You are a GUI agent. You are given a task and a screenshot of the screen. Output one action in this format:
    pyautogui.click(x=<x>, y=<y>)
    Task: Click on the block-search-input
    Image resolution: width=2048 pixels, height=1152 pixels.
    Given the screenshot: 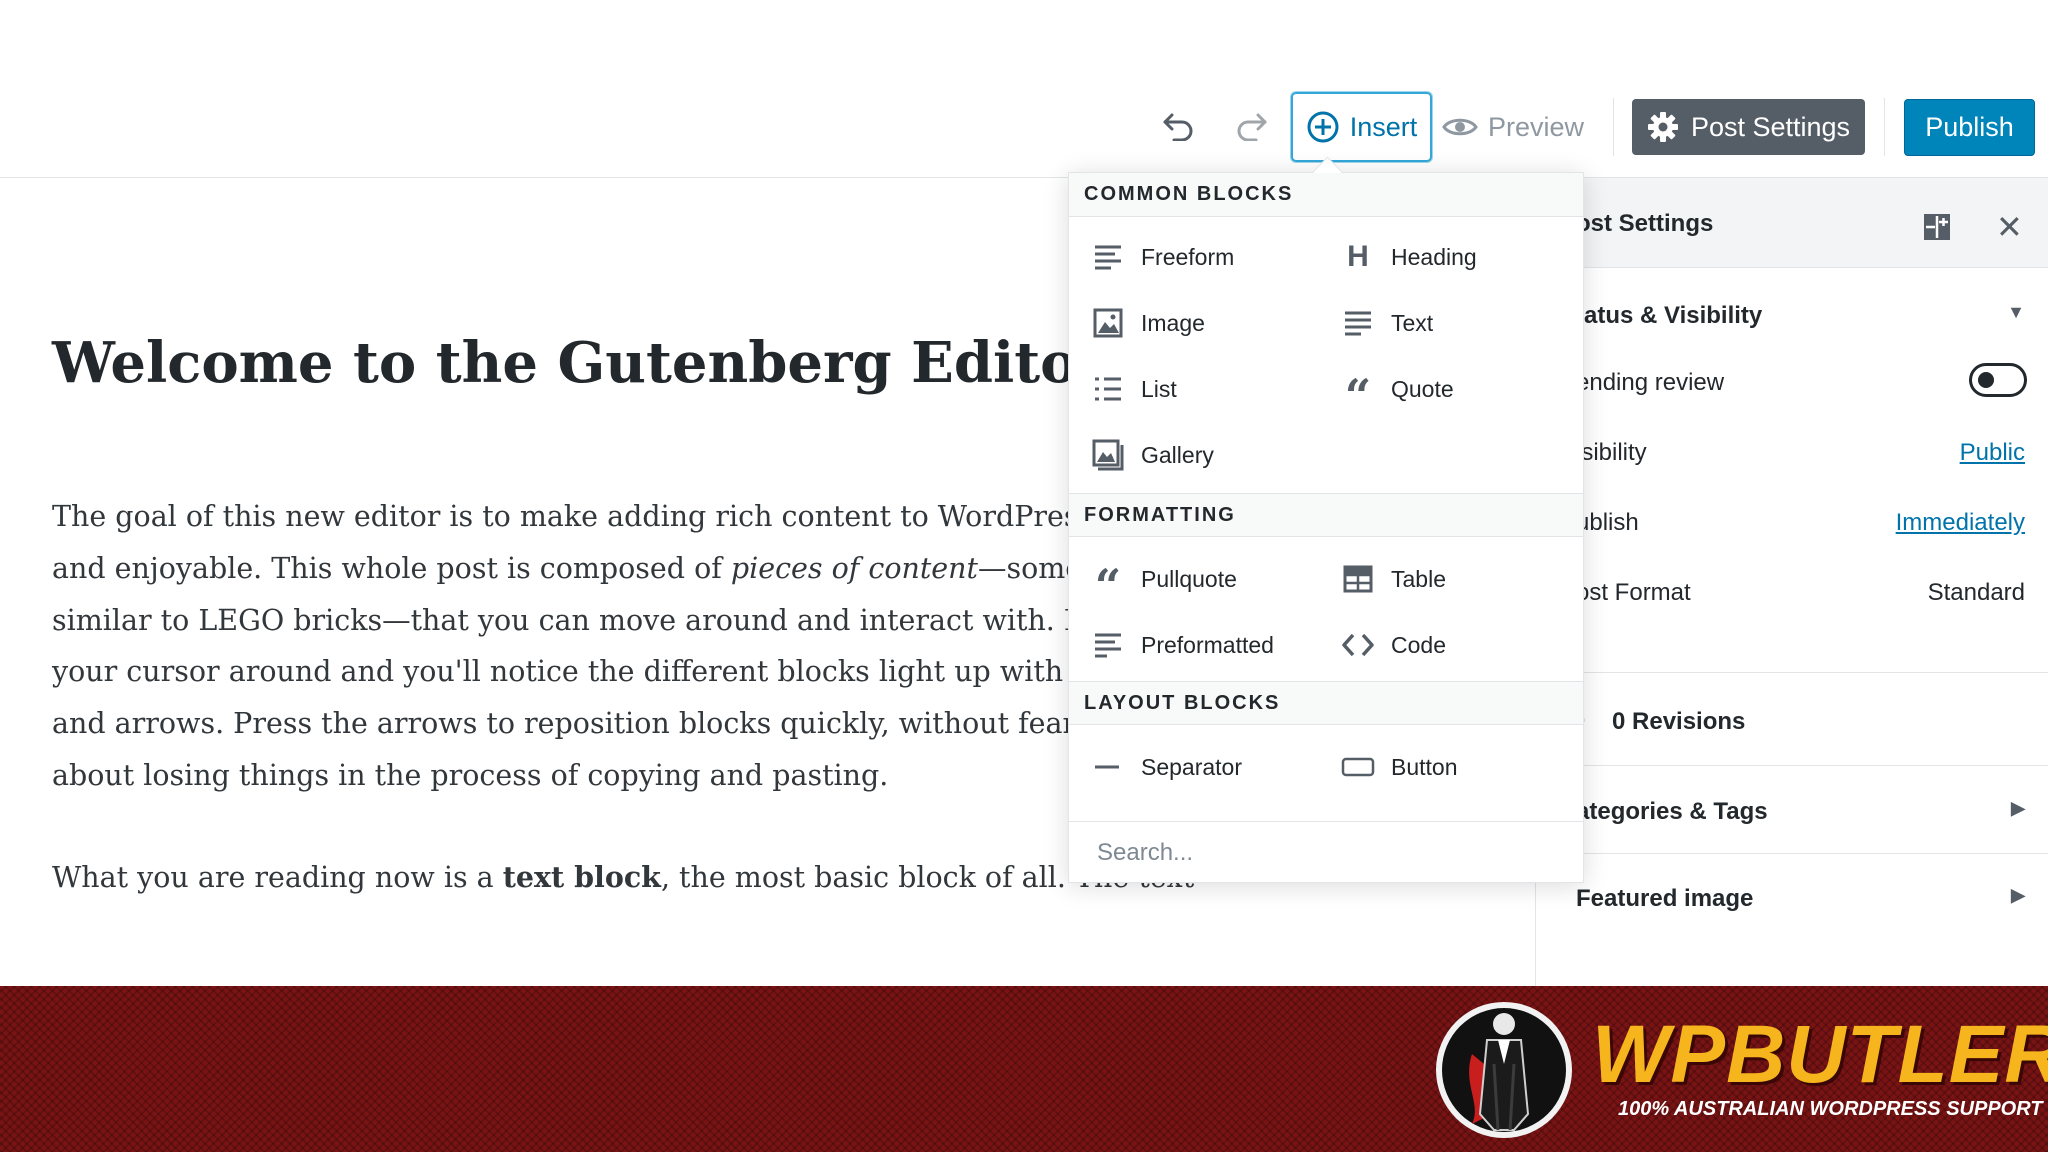 What is the action you would take?
    pyautogui.click(x=1326, y=853)
    